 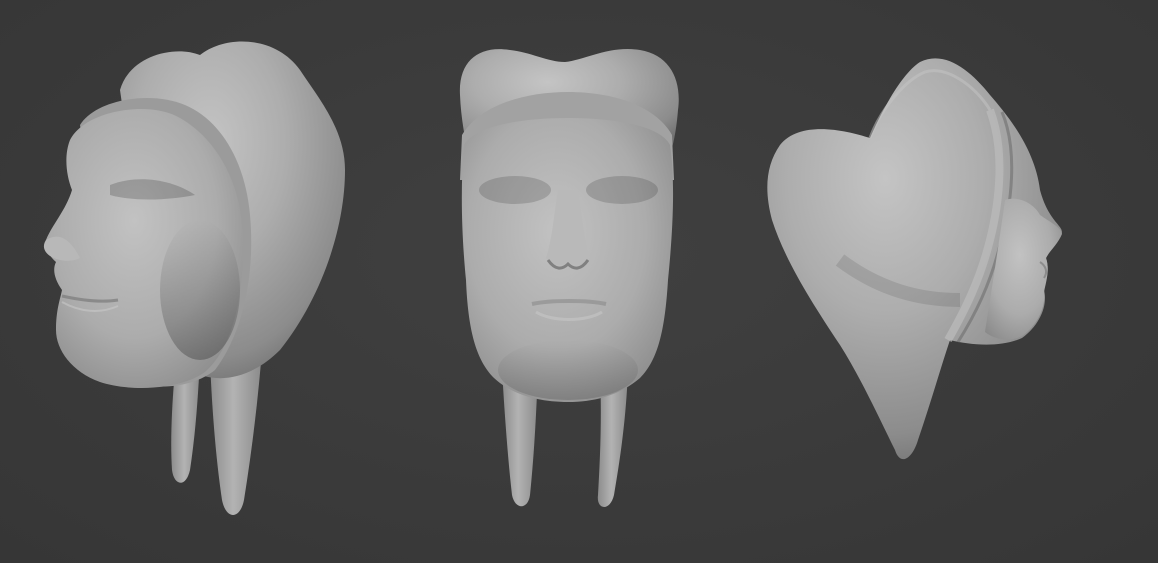 I want to click on eye-socket-left, so click(x=515, y=190).